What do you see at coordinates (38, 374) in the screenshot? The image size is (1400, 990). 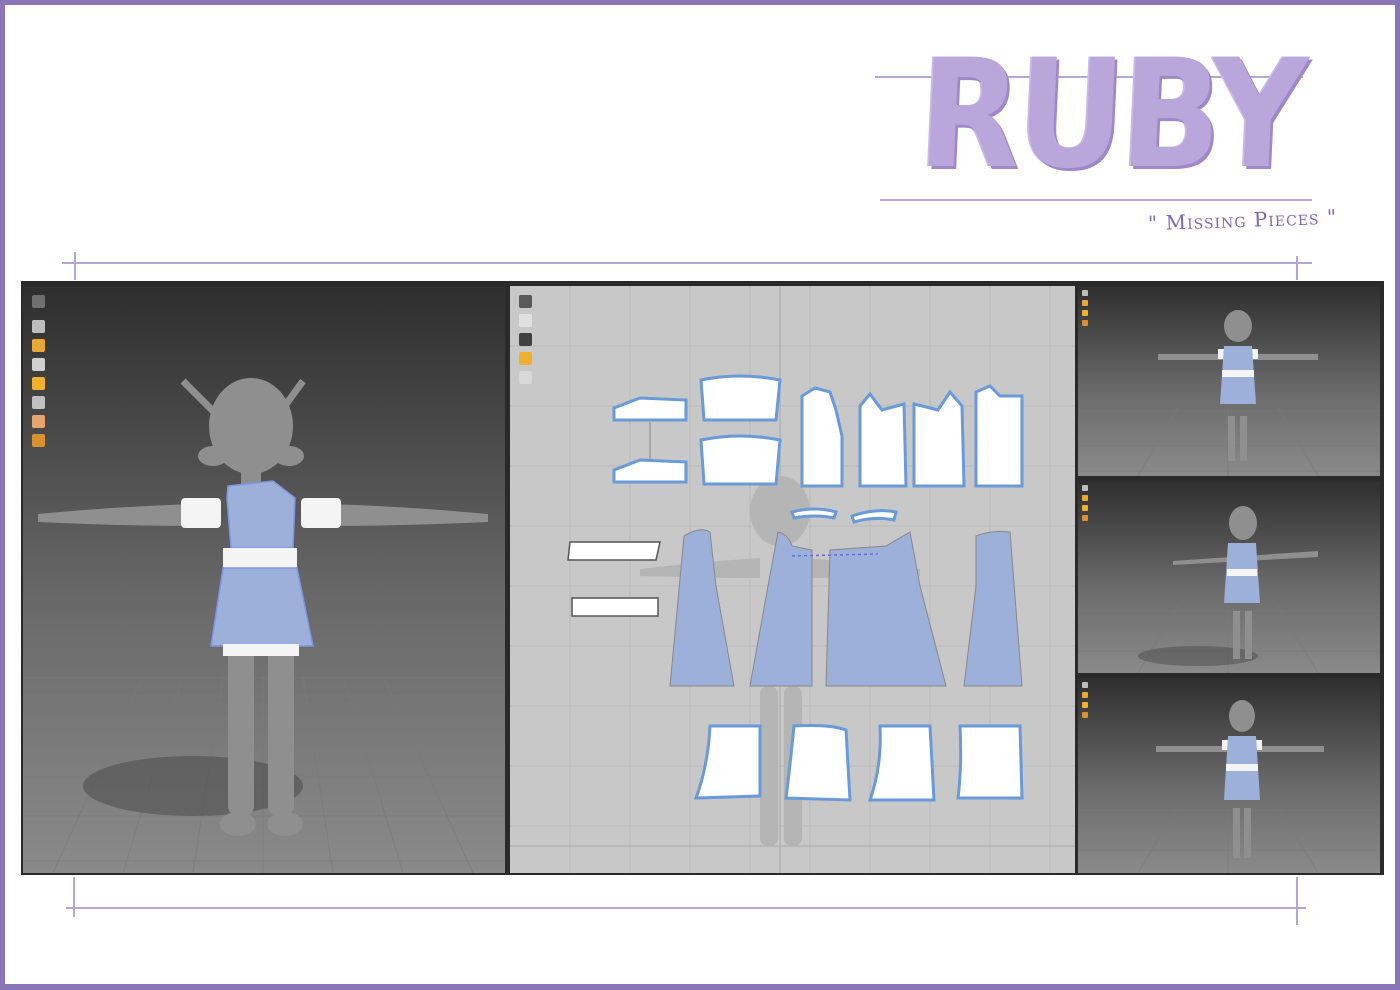 I see `viewport-3d-toolbar` at bounding box center [38, 374].